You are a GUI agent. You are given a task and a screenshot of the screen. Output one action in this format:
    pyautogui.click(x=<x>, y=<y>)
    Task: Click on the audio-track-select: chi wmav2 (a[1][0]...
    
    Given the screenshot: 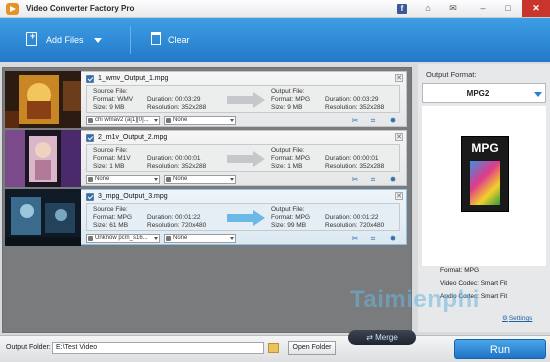 What is the action you would take?
    pyautogui.click(x=123, y=120)
    